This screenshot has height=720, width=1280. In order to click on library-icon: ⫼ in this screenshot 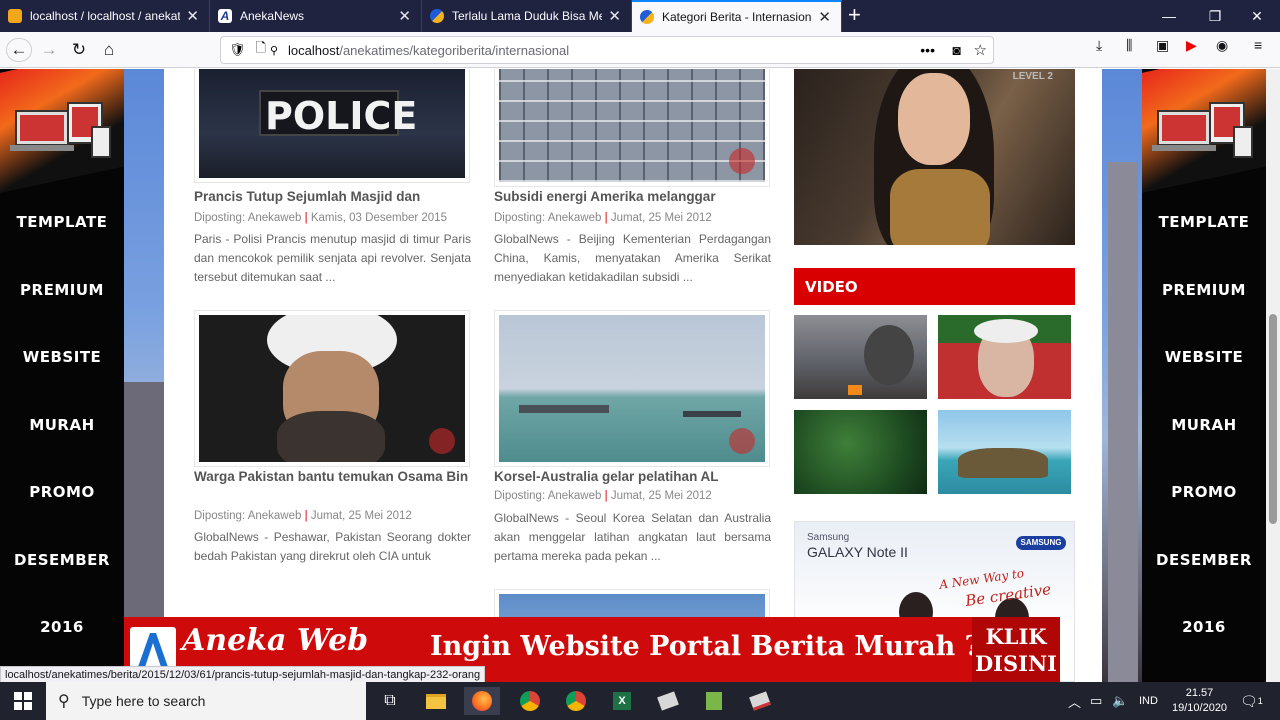, I will do `click(1129, 45)`.